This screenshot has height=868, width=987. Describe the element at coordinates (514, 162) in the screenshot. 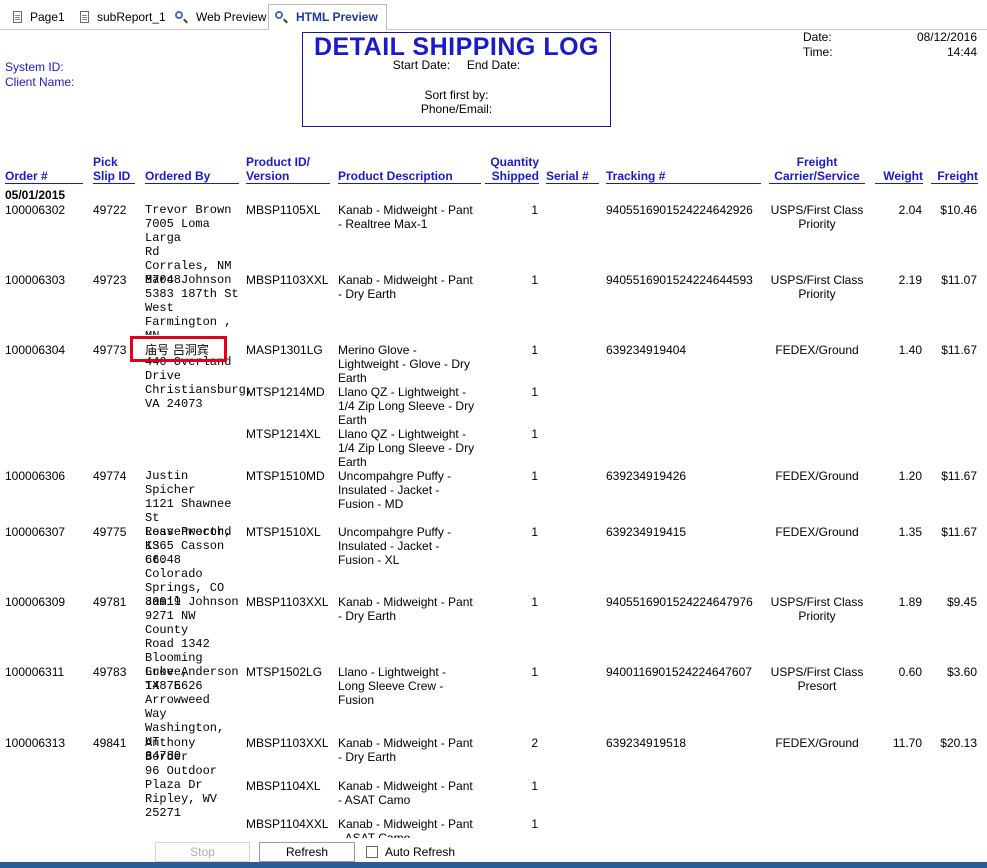

I see `col-quantity-line1: Quantity` at that location.